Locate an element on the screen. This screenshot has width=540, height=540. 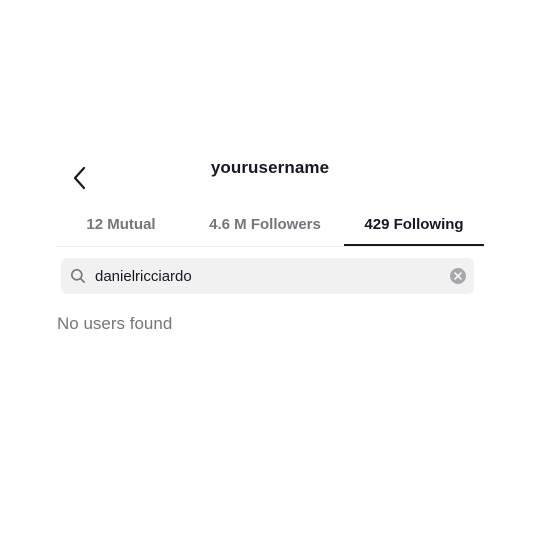
empty-results-message: No users found is located at coordinates (115, 323).